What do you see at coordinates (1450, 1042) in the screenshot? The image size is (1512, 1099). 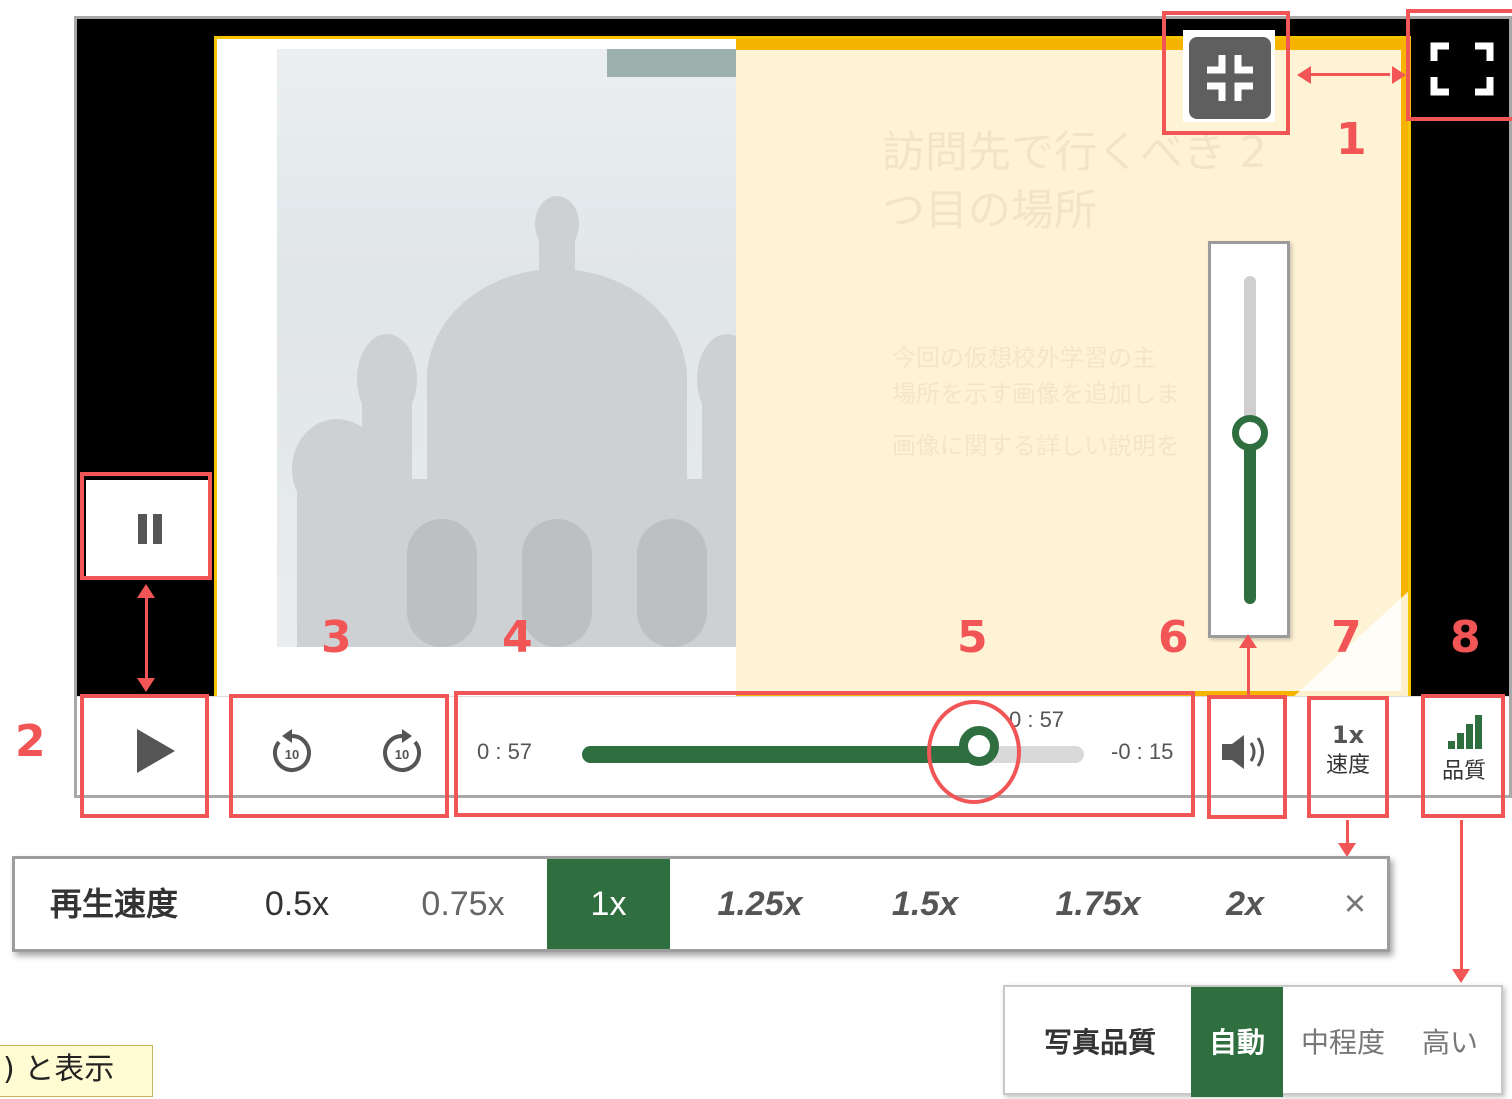 I see `quality-option-high: 高い` at bounding box center [1450, 1042].